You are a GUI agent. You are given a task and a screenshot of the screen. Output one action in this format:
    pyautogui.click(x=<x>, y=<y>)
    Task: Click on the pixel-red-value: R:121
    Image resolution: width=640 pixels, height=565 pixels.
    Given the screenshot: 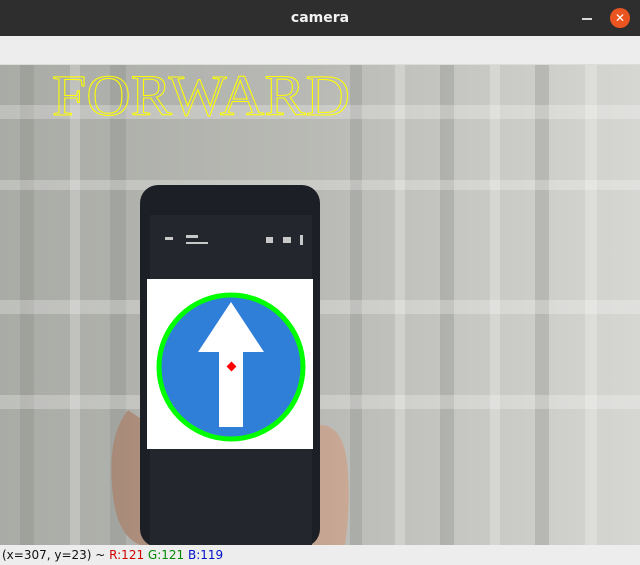 What is the action you would take?
    pyautogui.click(x=127, y=555)
    